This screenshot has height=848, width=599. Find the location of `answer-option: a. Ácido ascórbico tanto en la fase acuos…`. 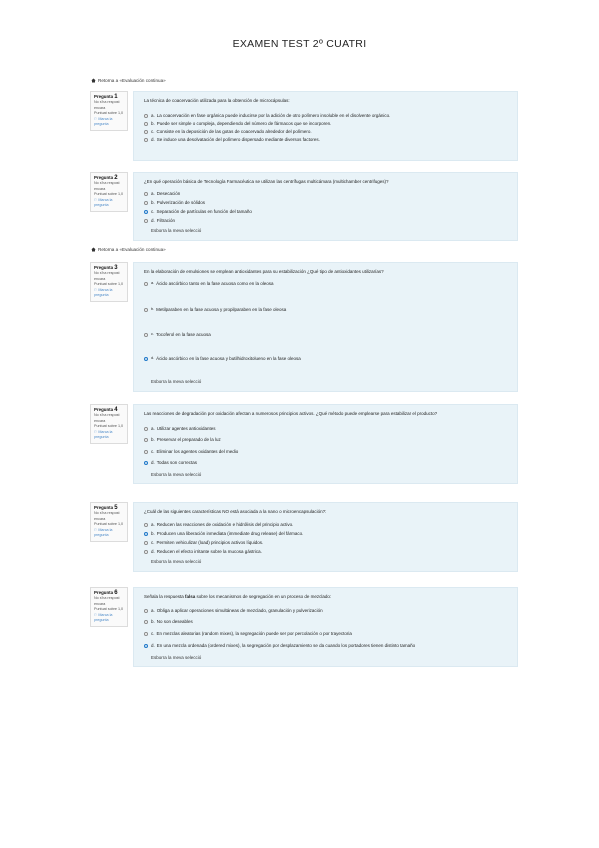

answer-option: a. Ácido ascórbico tanto en la fase acuos… is located at coordinates (327, 283).